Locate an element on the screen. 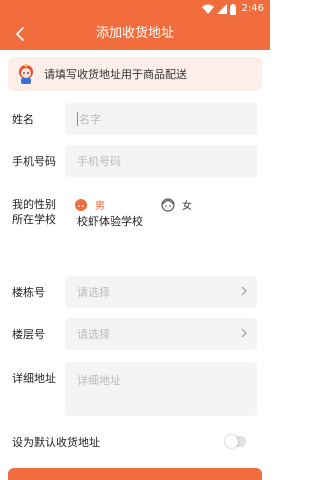  signal-icon is located at coordinates (222, 9).